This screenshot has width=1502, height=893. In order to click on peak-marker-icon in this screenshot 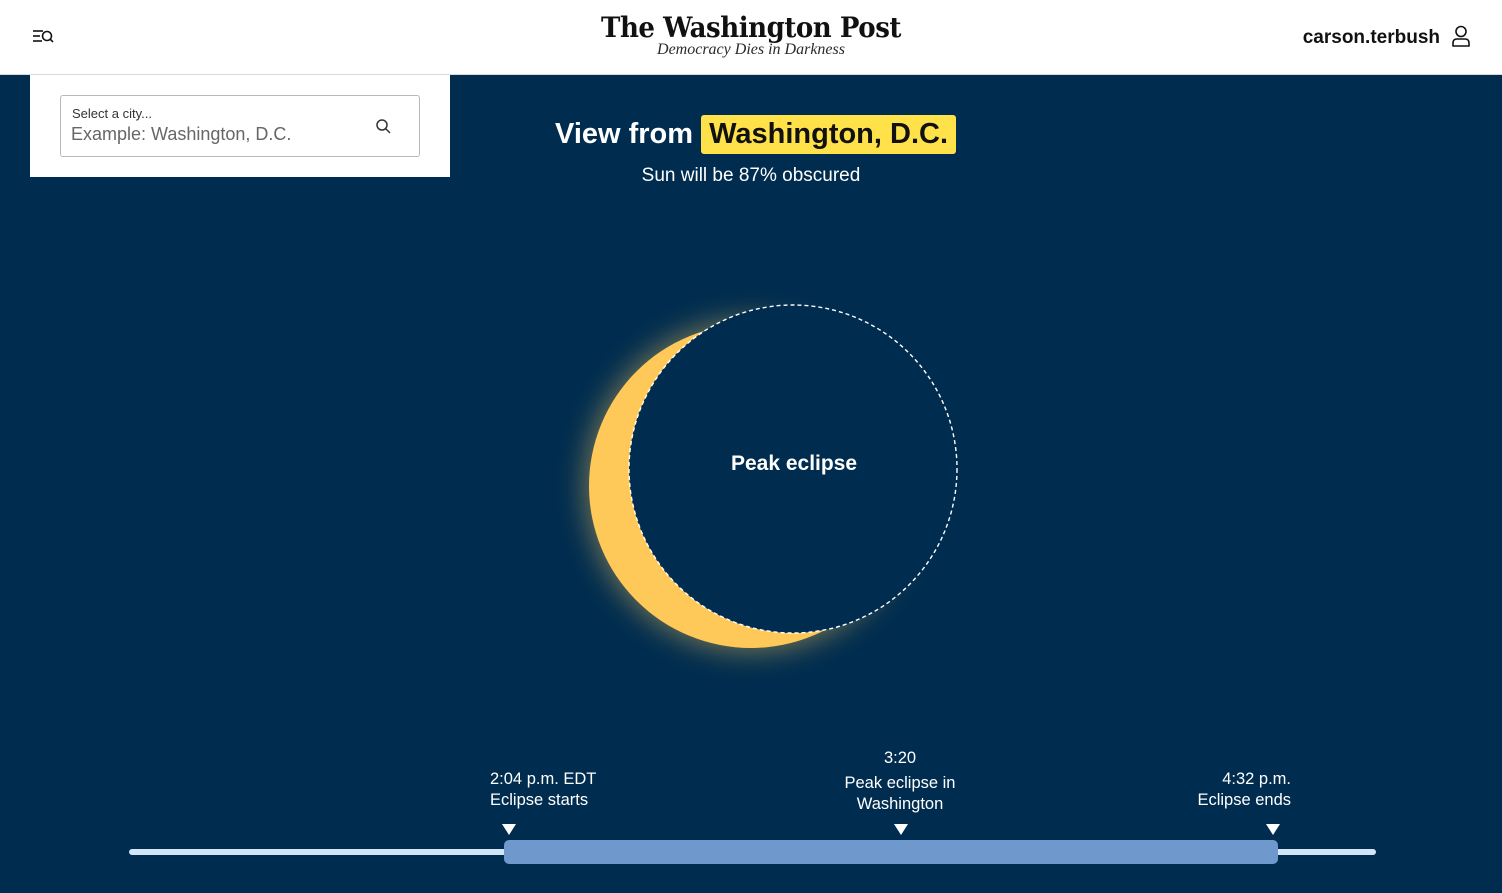, I will do `click(901, 829)`.